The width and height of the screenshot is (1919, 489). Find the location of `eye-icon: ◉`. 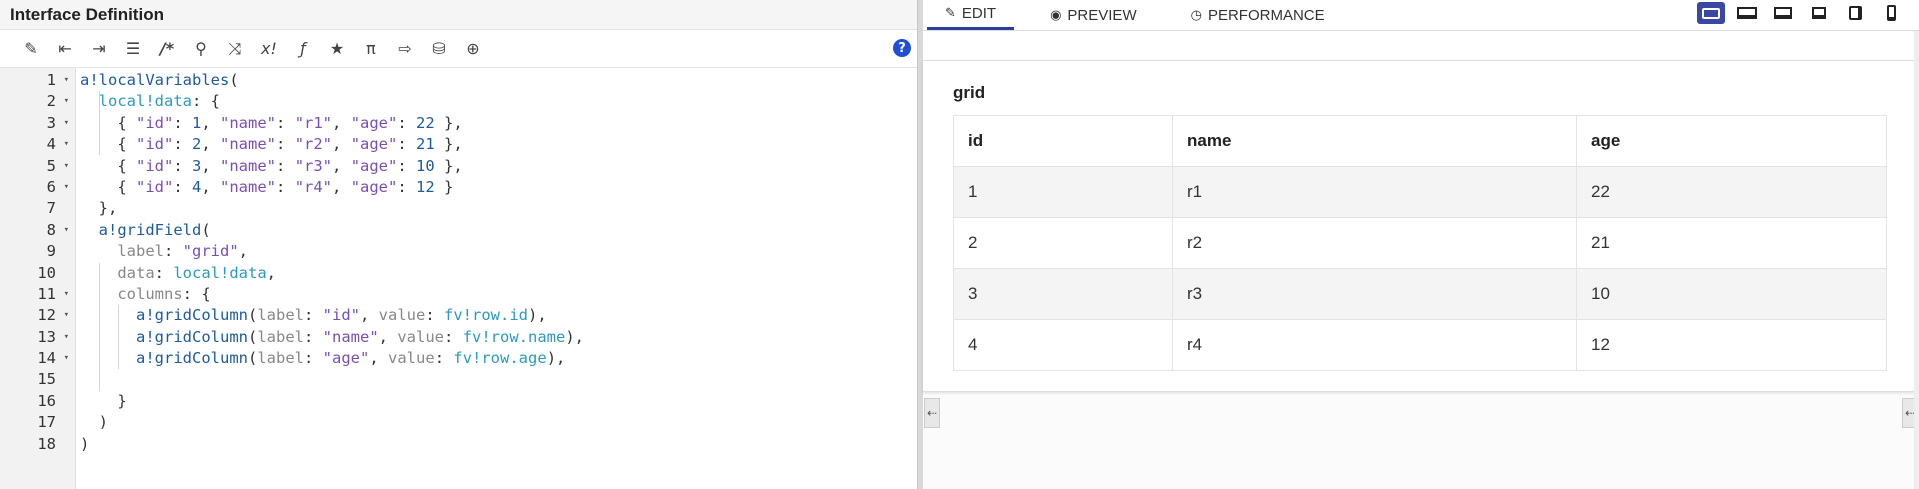

eye-icon: ◉ is located at coordinates (1056, 15).